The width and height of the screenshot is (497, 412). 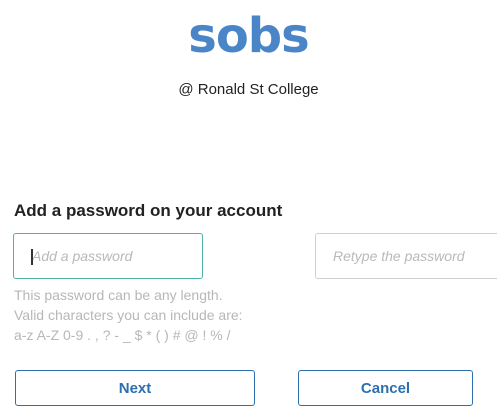 I want to click on next-button: Next, so click(x=135, y=388).